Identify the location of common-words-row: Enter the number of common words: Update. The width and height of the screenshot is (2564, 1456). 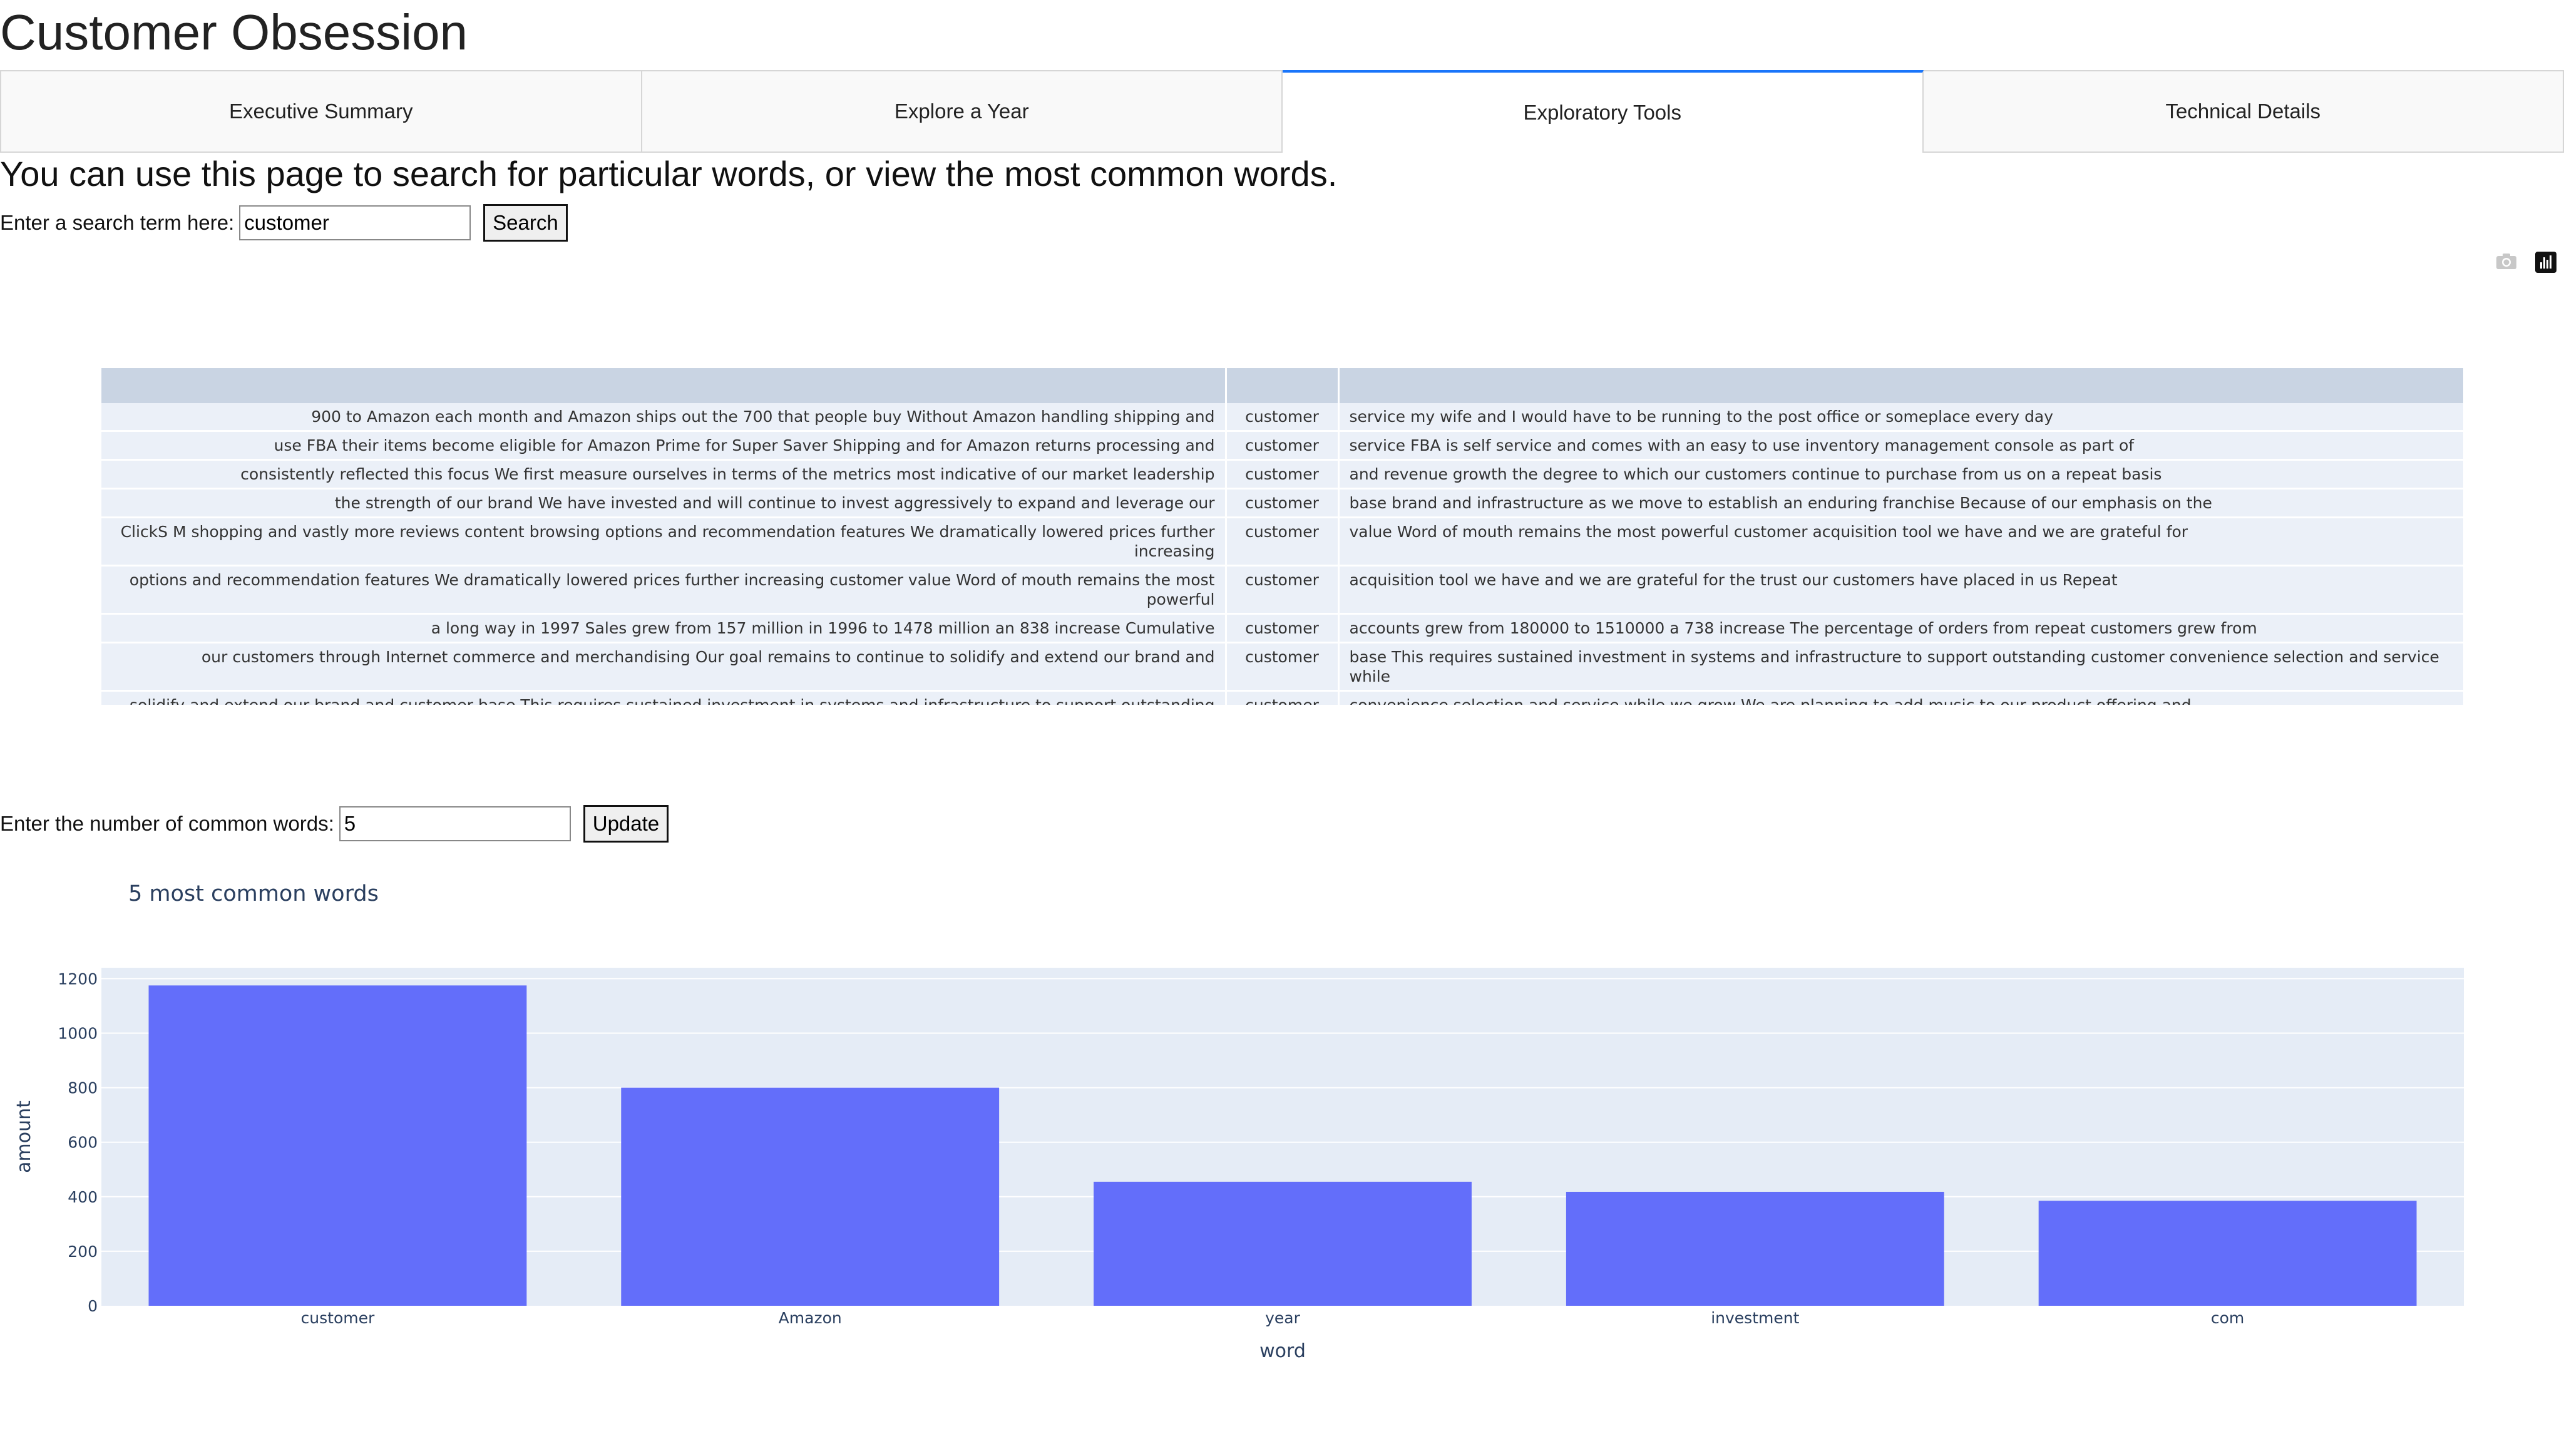
(335, 824).